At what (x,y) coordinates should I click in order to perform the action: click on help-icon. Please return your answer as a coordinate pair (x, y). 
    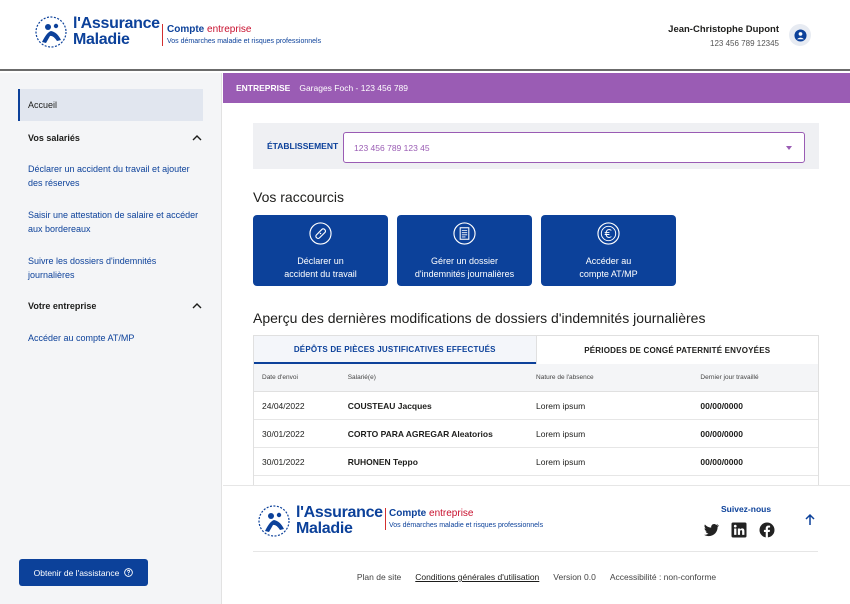
    Looking at the image, I should click on (129, 572).